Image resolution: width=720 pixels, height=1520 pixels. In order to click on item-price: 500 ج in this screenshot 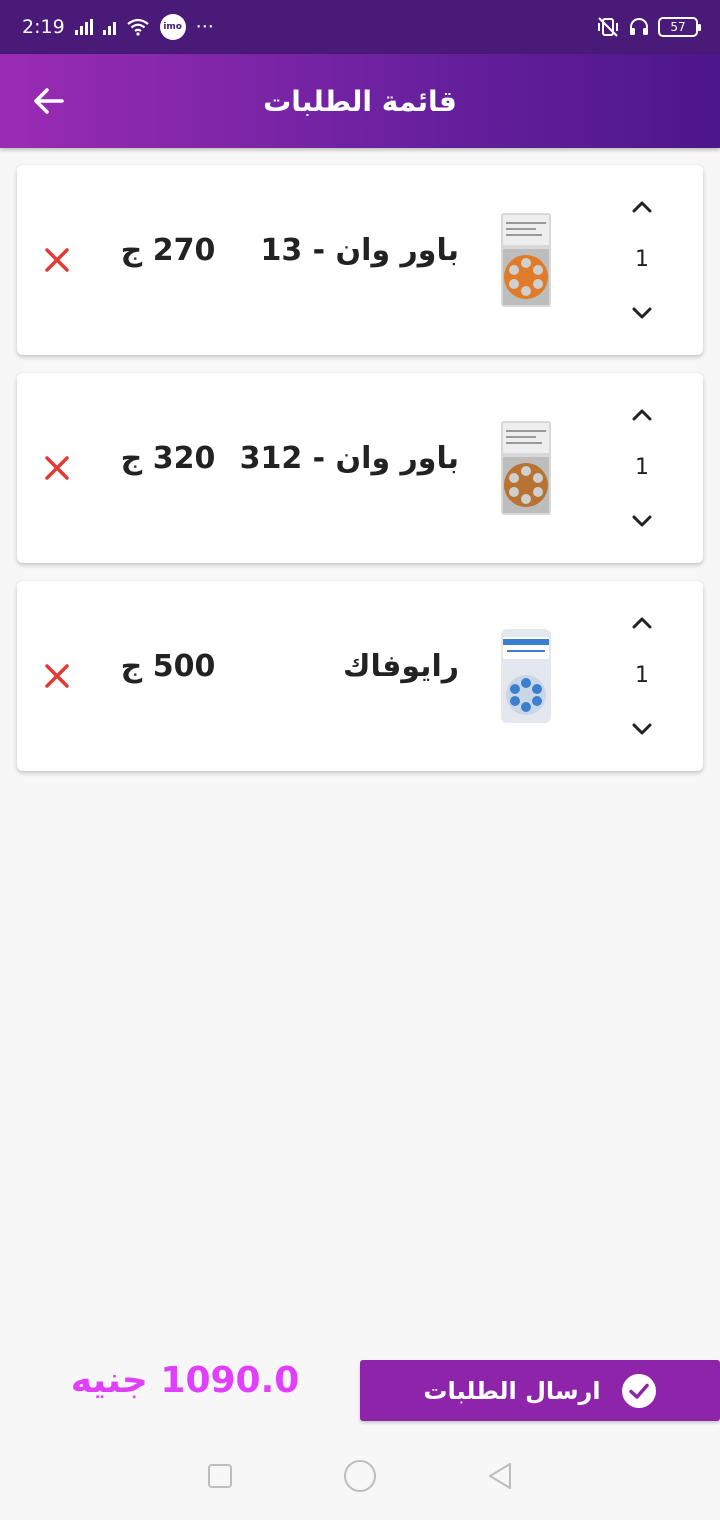, I will do `click(168, 666)`.